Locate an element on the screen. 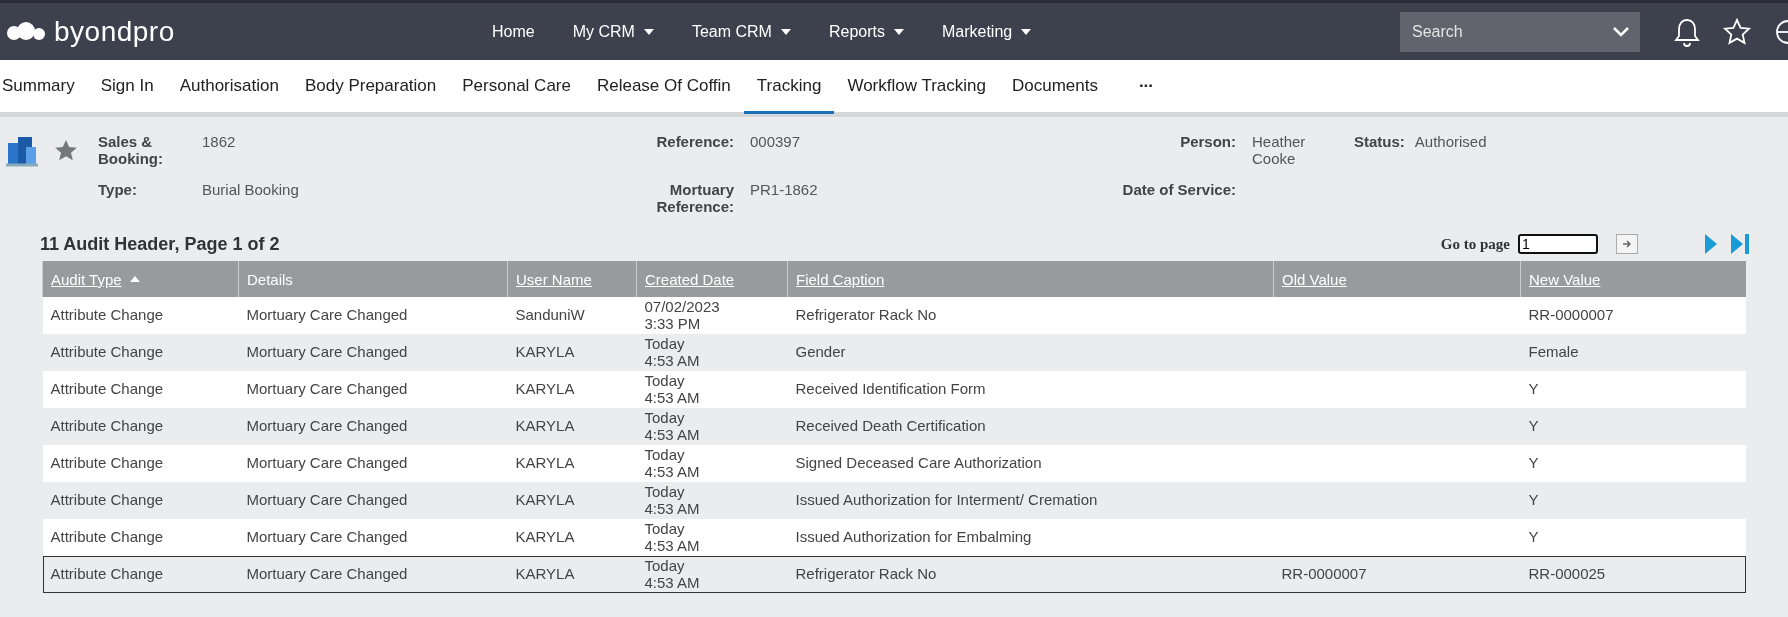 The height and width of the screenshot is (617, 1788). field-value: Heather Cooke is located at coordinates (1279, 150).